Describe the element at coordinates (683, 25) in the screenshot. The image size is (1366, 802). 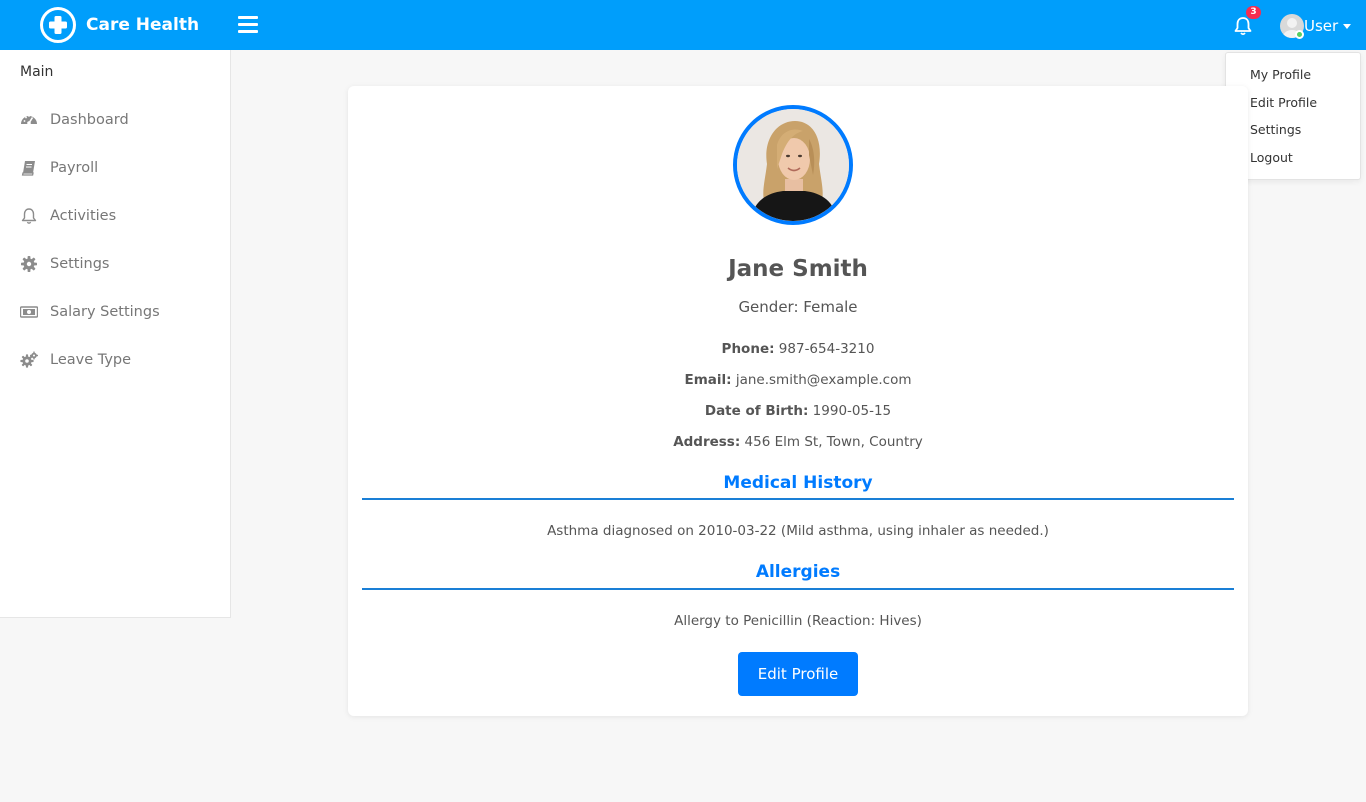
I see `top-navbar: Care Health 3 User` at that location.